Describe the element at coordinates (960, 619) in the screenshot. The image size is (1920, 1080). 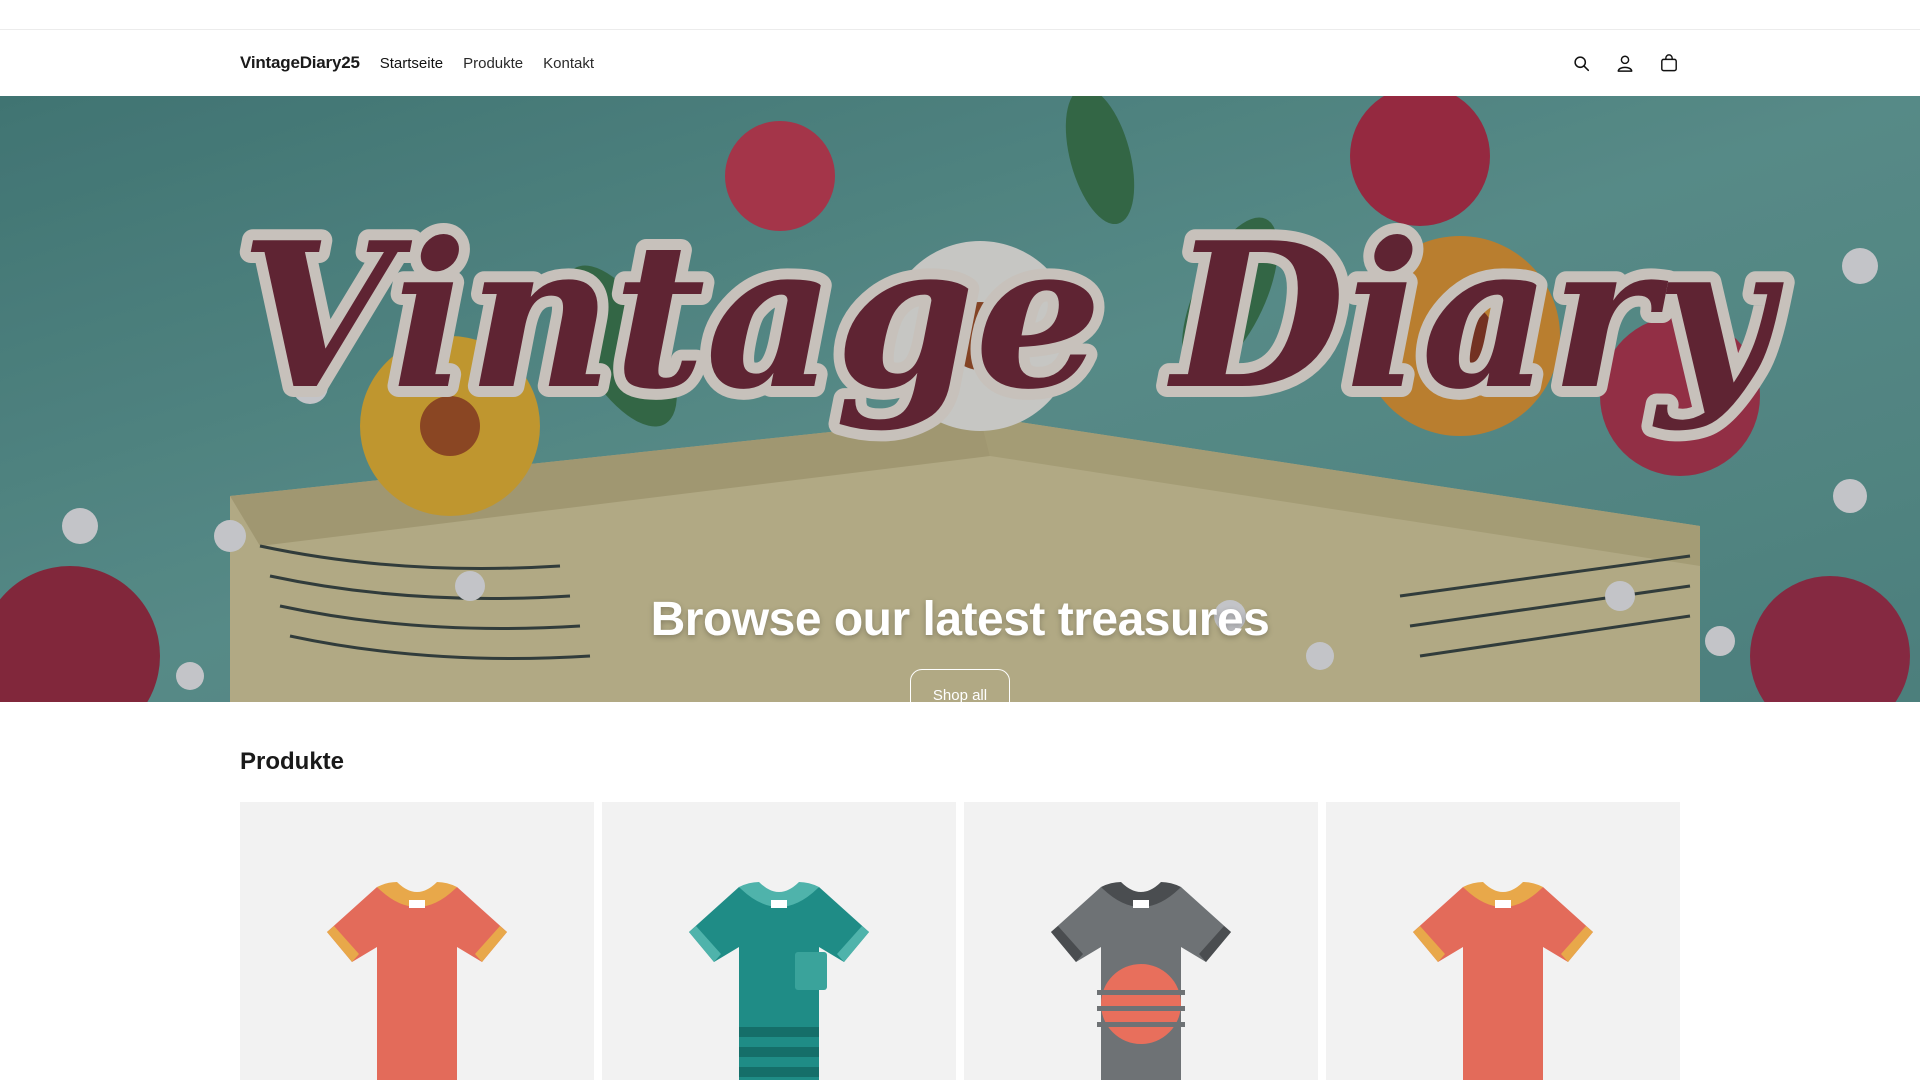
I see `hero-title: Browse our latest treasures` at that location.